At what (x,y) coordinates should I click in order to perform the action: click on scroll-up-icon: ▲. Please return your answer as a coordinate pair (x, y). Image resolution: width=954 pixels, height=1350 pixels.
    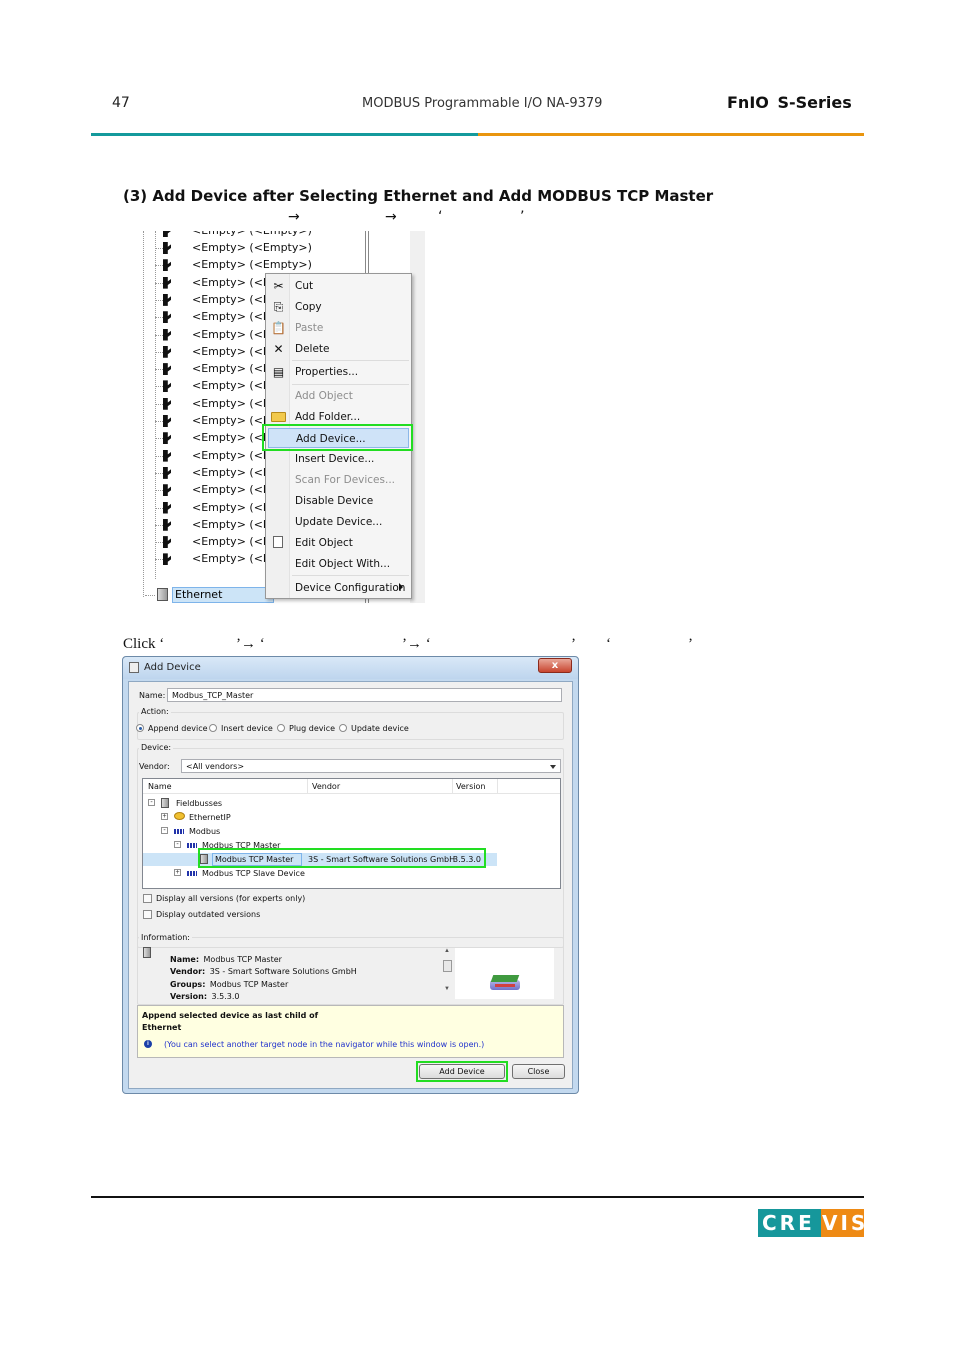
    Looking at the image, I should click on (447, 951).